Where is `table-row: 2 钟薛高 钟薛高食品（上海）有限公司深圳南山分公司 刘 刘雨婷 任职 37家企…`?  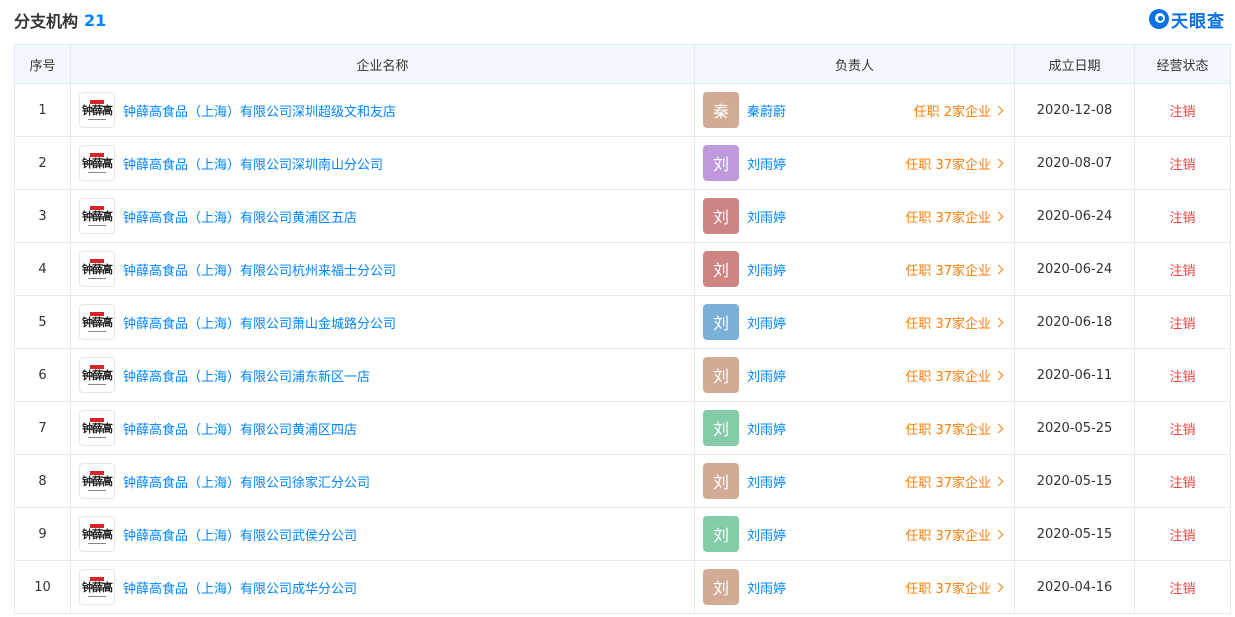 table-row: 2 钟薛高 钟薛高食品（上海）有限公司深圳南山分公司 刘 刘雨婷 任职 37家企… is located at coordinates (622, 163).